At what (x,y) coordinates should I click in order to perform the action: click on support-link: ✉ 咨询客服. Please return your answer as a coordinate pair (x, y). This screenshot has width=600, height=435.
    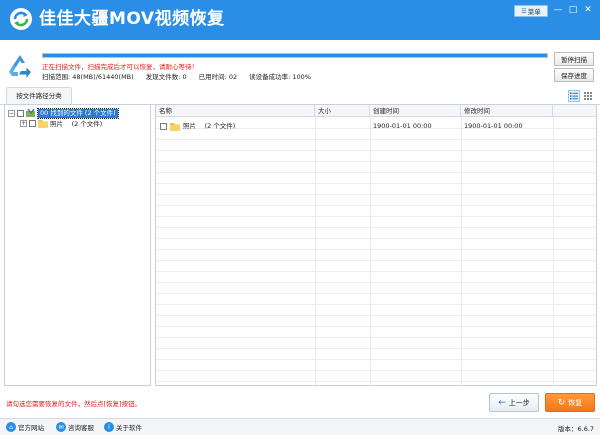
    Looking at the image, I should click on (75, 427).